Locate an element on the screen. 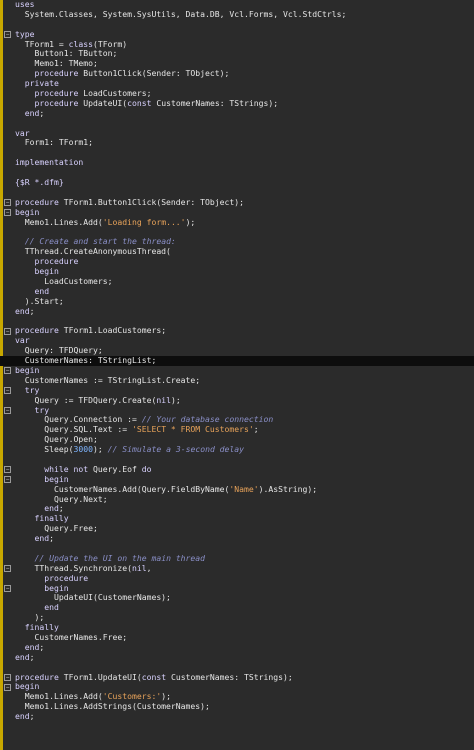  code-line: Query := TFDQuery.Create(nil); is located at coordinates (237, 400).